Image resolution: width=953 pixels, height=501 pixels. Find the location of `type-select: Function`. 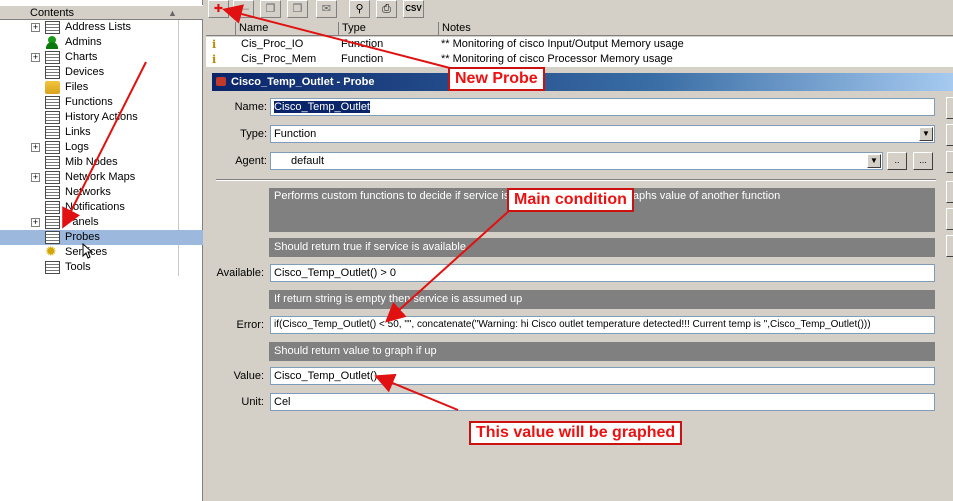

type-select: Function is located at coordinates (602, 134).